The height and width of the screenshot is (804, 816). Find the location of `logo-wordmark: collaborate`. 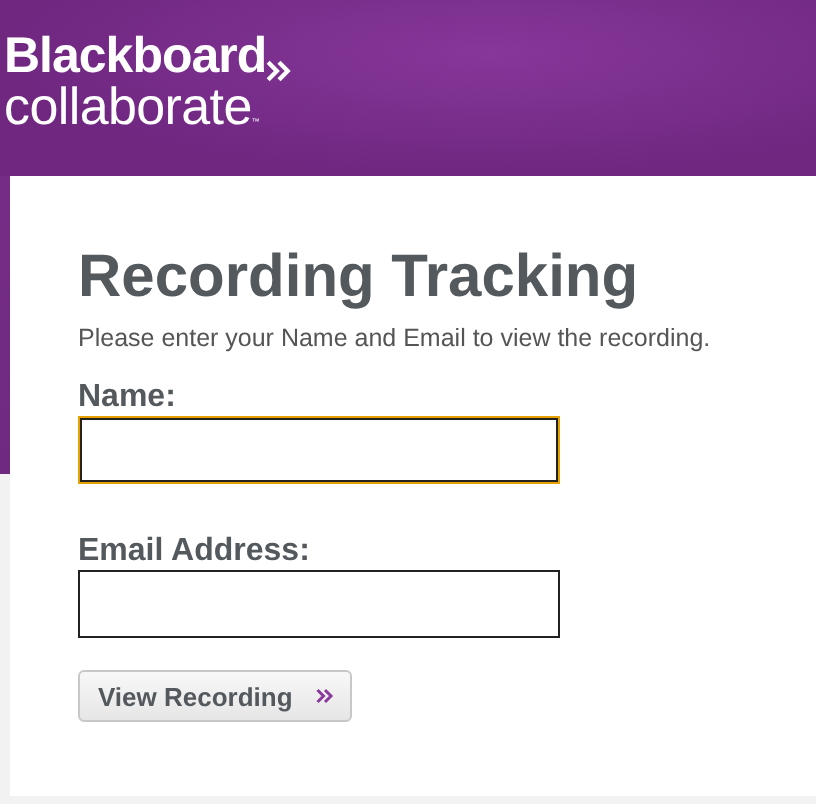

logo-wordmark: collaborate is located at coordinates (128, 106).